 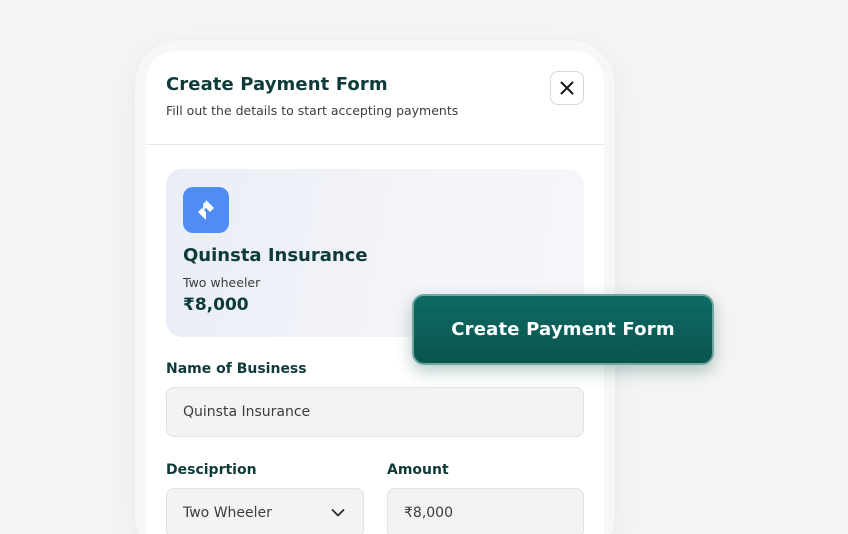 What do you see at coordinates (216, 305) in the screenshot?
I see `business-amount: ₹8,000` at bounding box center [216, 305].